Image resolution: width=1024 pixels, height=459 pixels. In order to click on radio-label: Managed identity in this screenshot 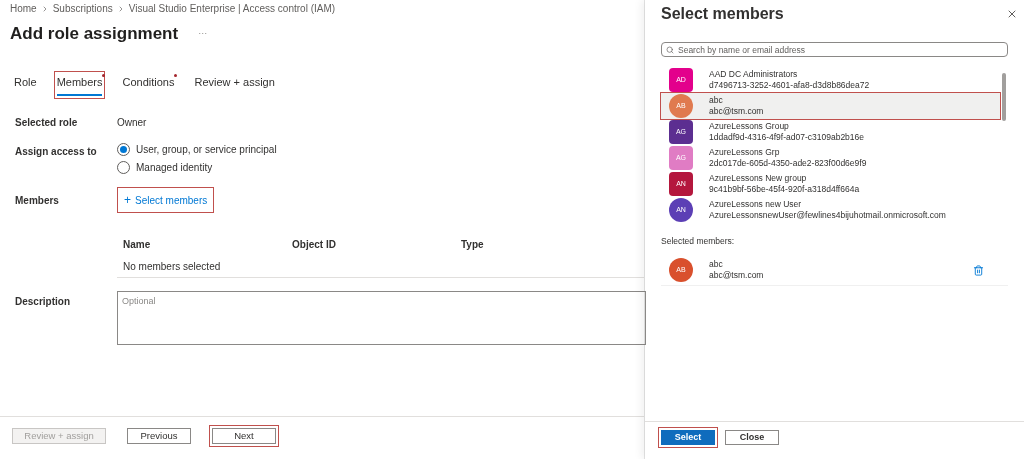, I will do `click(174, 168)`.